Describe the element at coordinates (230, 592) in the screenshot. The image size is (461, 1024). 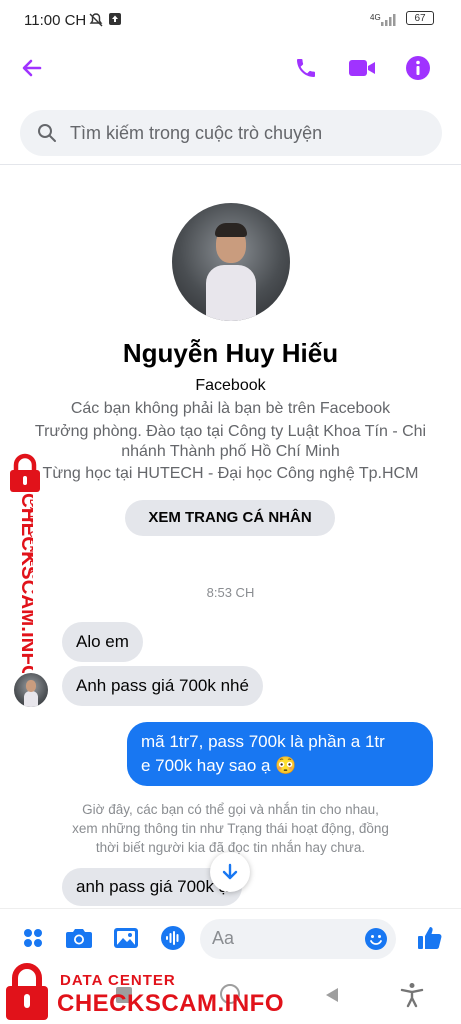
I see `message-timestamp: 8:53 CH` at that location.